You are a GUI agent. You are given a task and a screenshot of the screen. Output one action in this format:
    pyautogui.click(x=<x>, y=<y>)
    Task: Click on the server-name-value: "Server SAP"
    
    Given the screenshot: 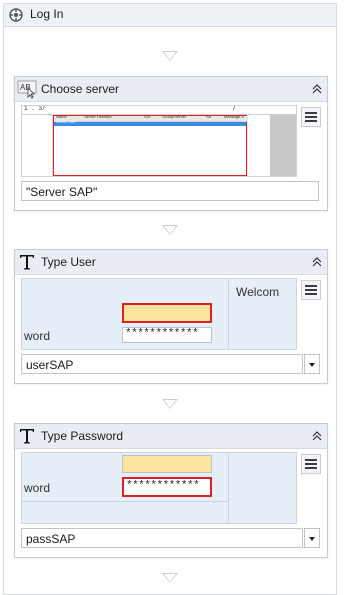 What is the action you would take?
    pyautogui.click(x=62, y=192)
    